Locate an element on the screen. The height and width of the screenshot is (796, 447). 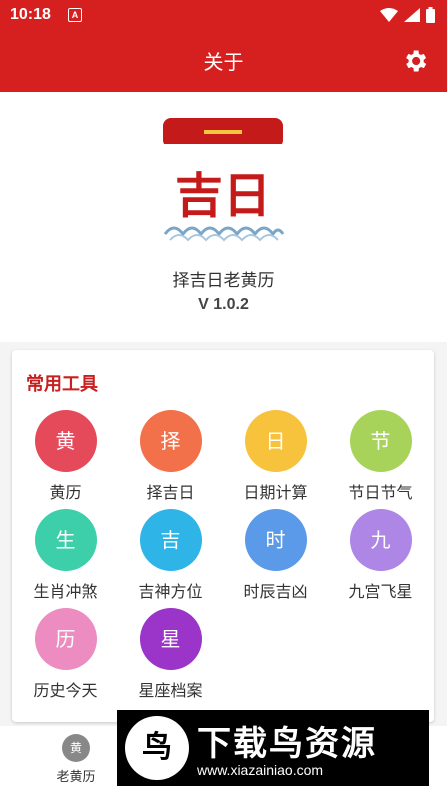
app-name: 择吉日老黄历 is located at coordinates (223, 281).